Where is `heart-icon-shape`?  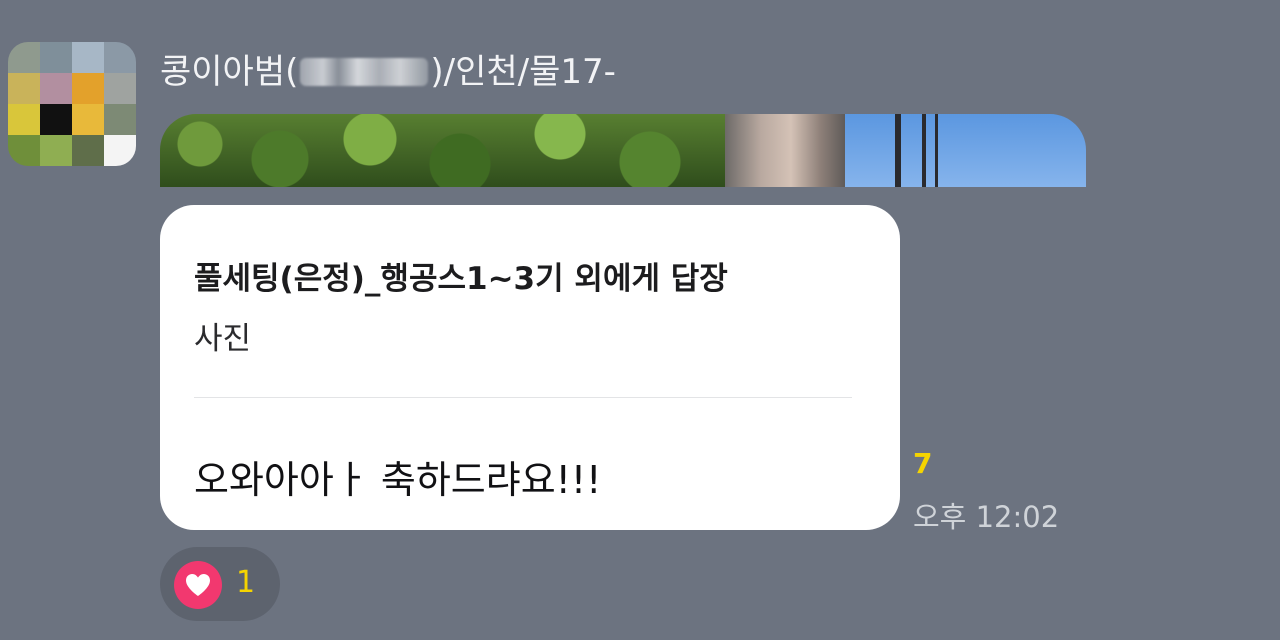
heart-icon-shape is located at coordinates (198, 585).